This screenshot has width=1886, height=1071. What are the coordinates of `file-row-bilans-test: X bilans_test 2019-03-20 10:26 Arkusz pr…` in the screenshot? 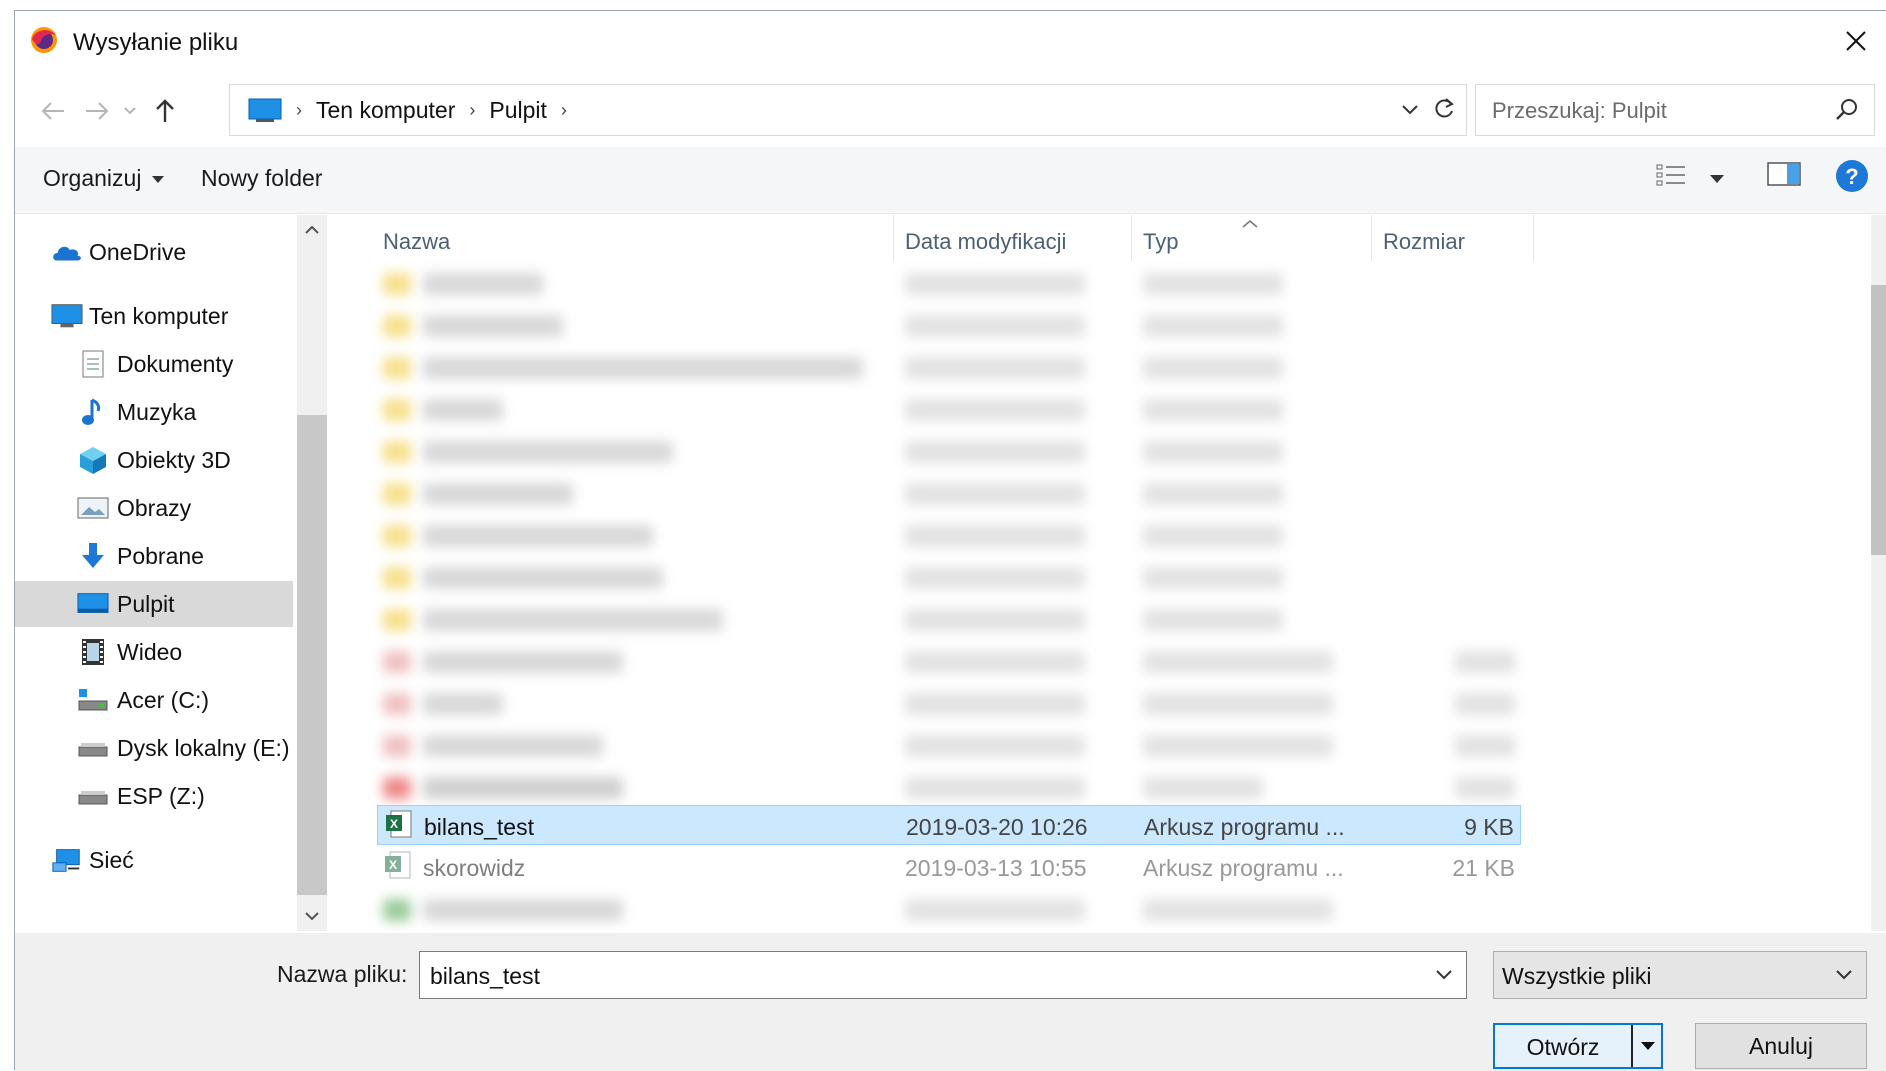 It's located at (949, 825).